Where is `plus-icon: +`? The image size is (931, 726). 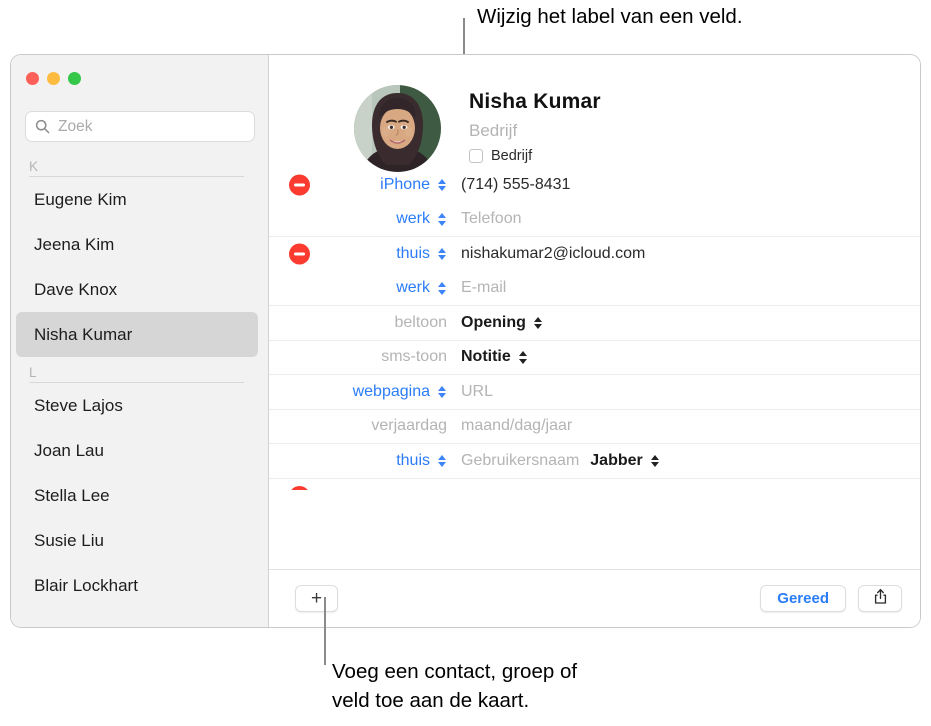 plus-icon: + is located at coordinates (316, 598).